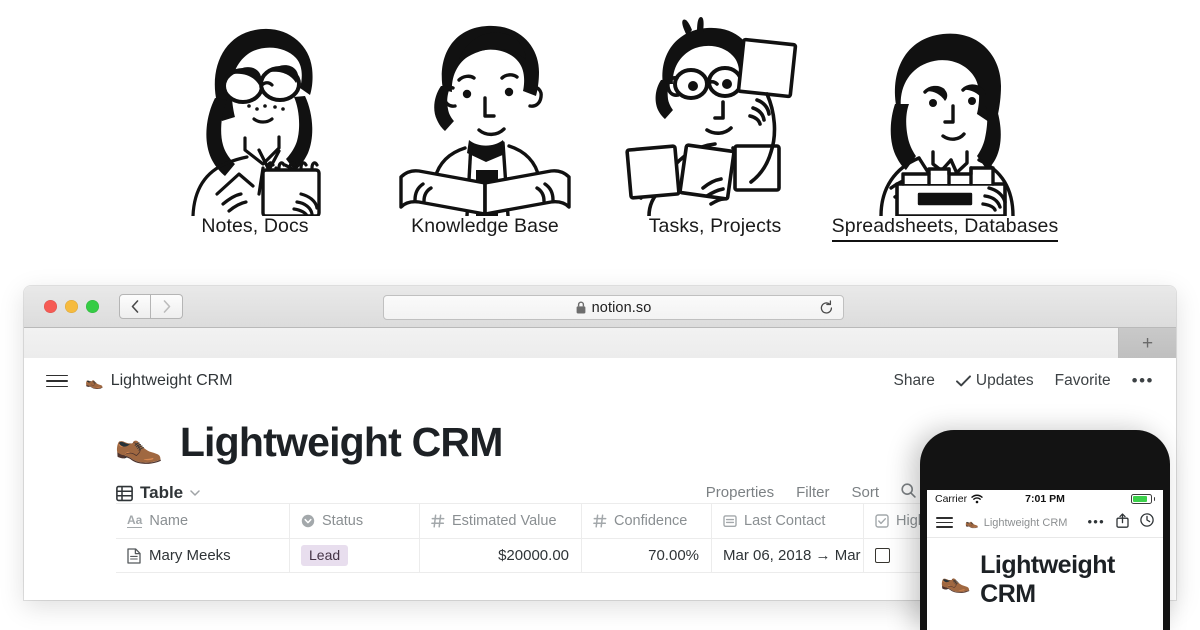 This screenshot has width=1200, height=630. Describe the element at coordinates (485, 120) in the screenshot. I see `person-reading-book-icon` at that location.